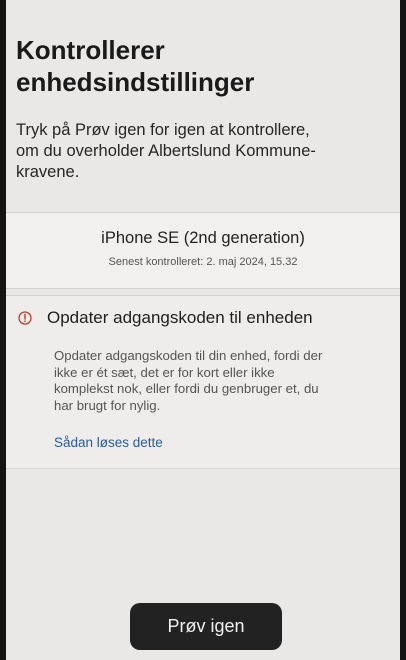 This screenshot has height=660, width=406. Describe the element at coordinates (108, 442) in the screenshot. I see `how-to-fix-link: Sådan løses dette` at that location.